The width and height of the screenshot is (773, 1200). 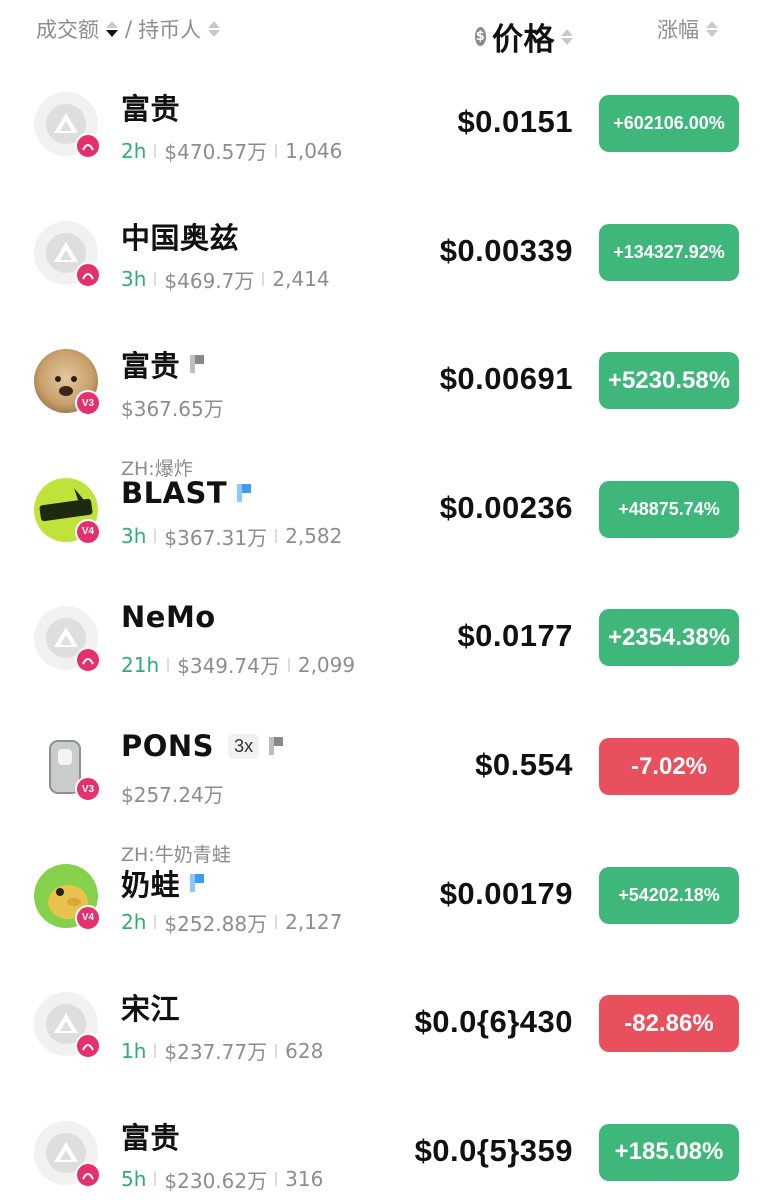 I want to click on token-meta: 2h $470.57万 1,046, so click(x=231, y=150).